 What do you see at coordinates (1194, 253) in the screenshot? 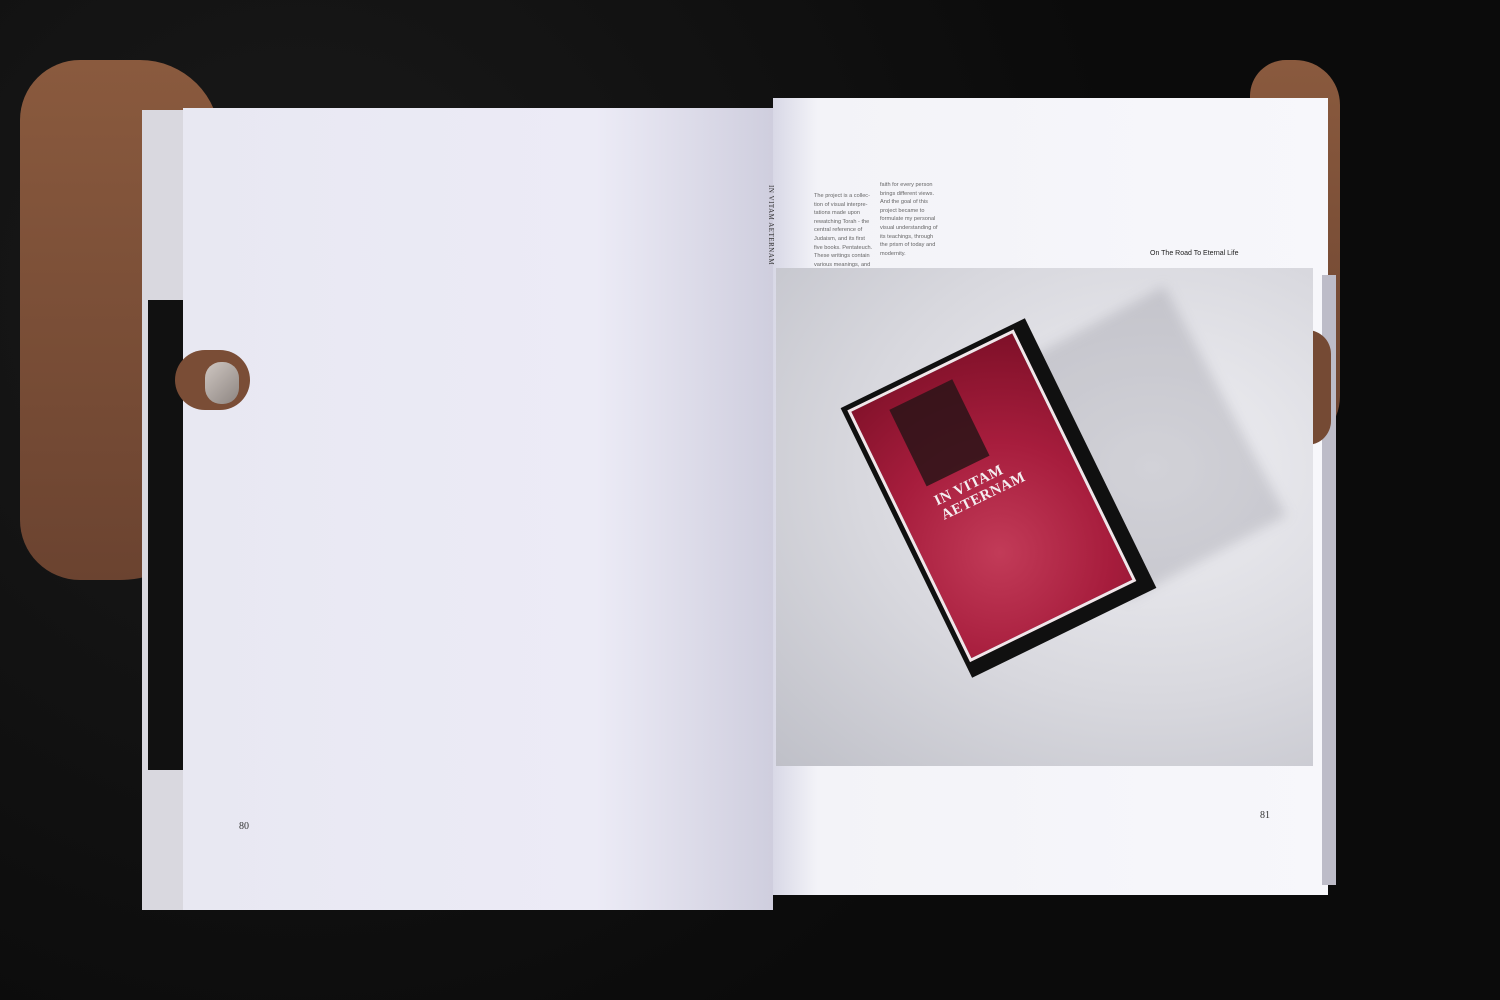
I see `running-head: On The Road To Eternal Life` at bounding box center [1194, 253].